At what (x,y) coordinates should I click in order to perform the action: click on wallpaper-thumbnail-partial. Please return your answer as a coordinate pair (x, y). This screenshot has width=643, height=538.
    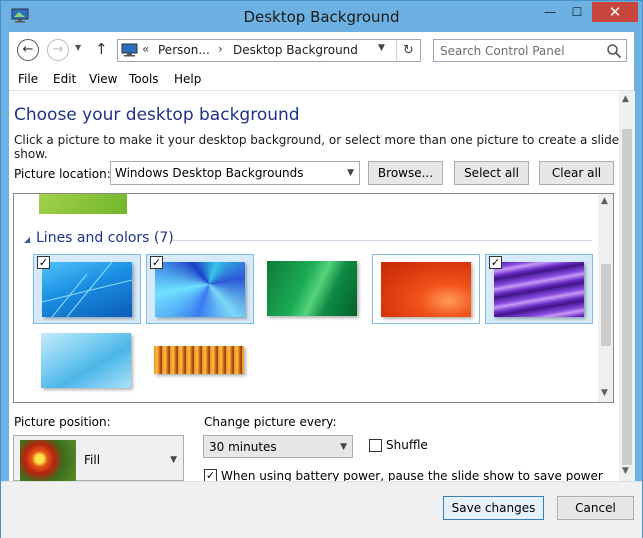
    Looking at the image, I should click on (83, 204).